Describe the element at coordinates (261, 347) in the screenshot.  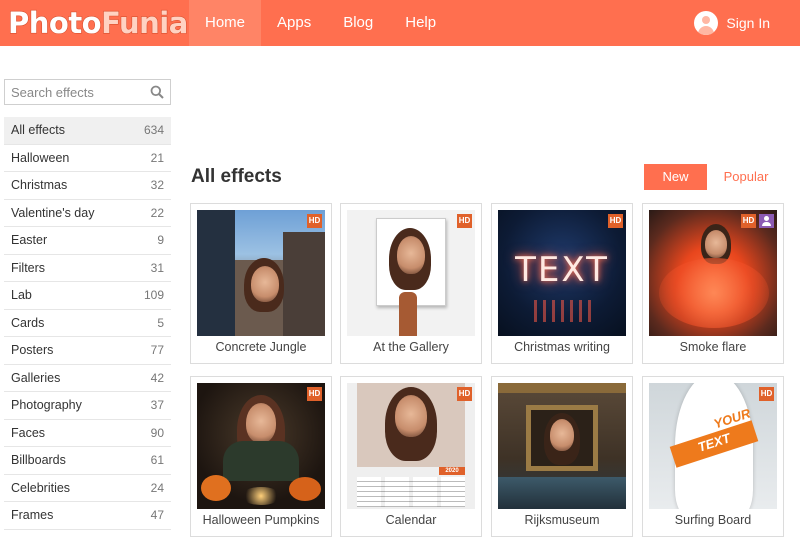
I see `effect-caption: Concrete Jungle` at that location.